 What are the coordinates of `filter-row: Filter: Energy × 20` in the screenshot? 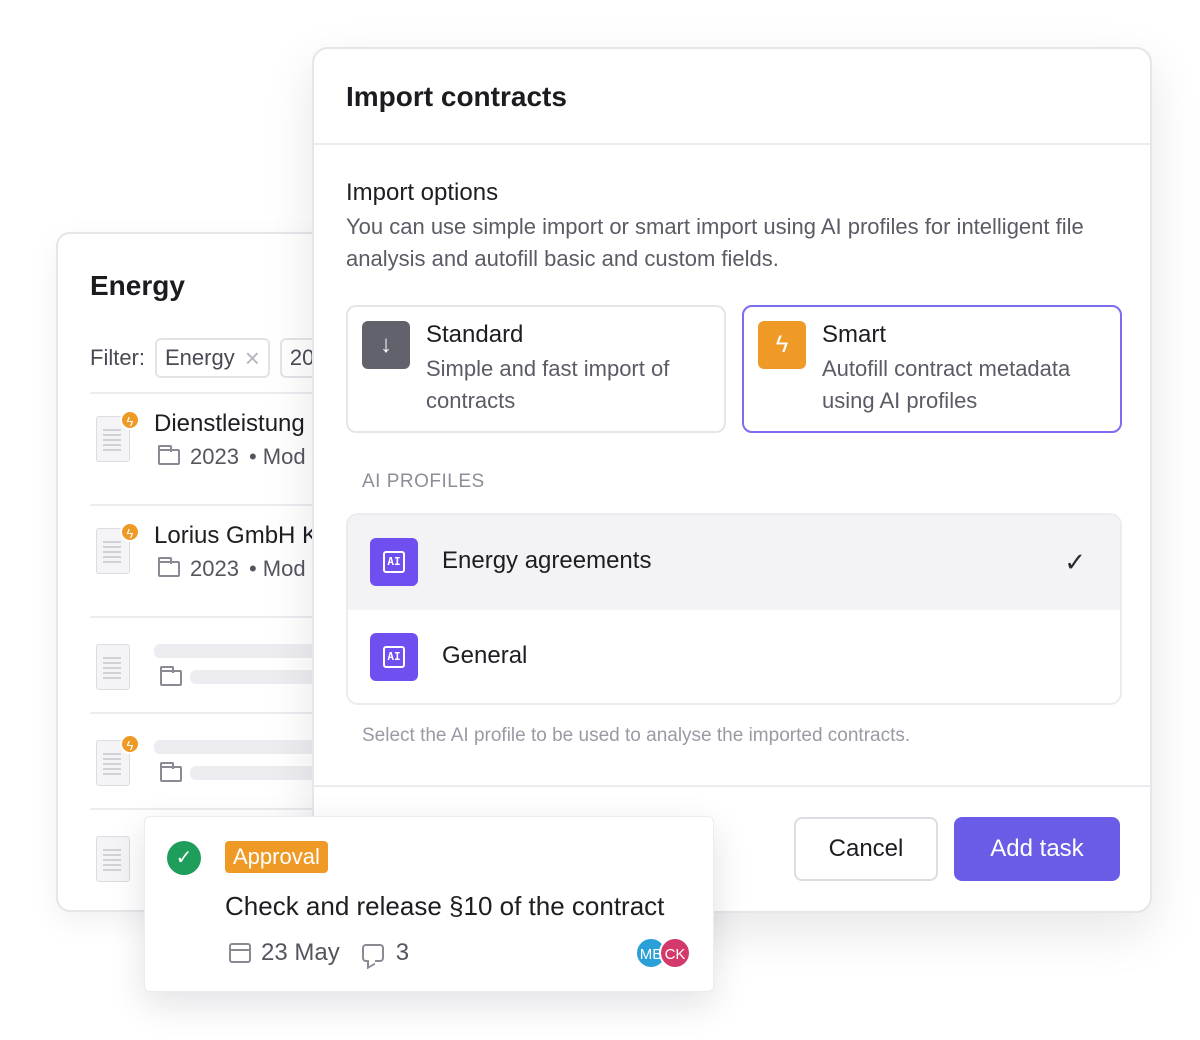 It's located at (212, 358).